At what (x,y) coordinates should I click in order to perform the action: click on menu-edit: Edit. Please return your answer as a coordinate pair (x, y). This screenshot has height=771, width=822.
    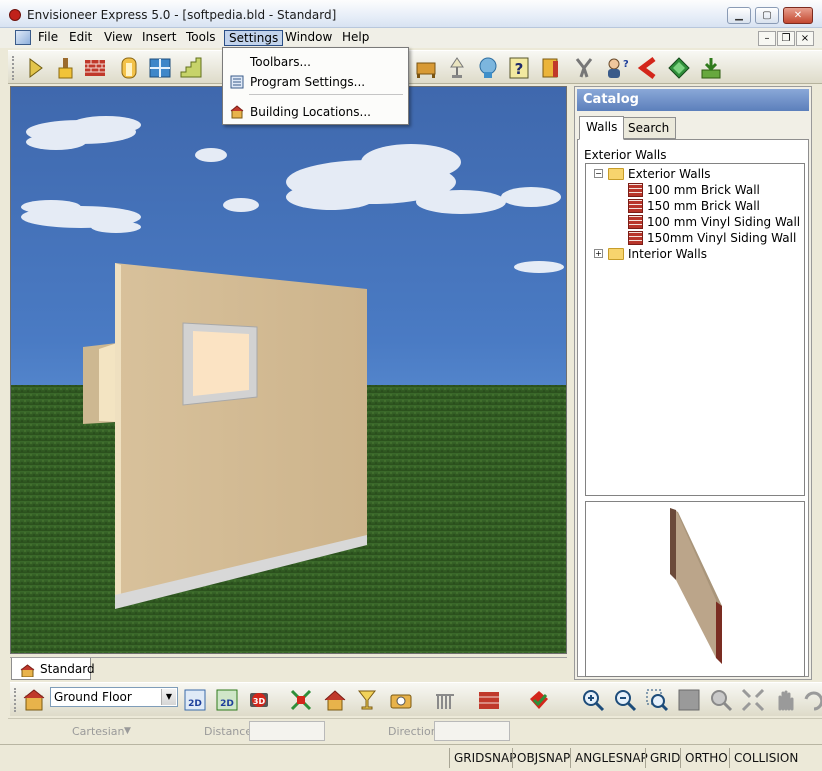
    Looking at the image, I should click on (80, 38).